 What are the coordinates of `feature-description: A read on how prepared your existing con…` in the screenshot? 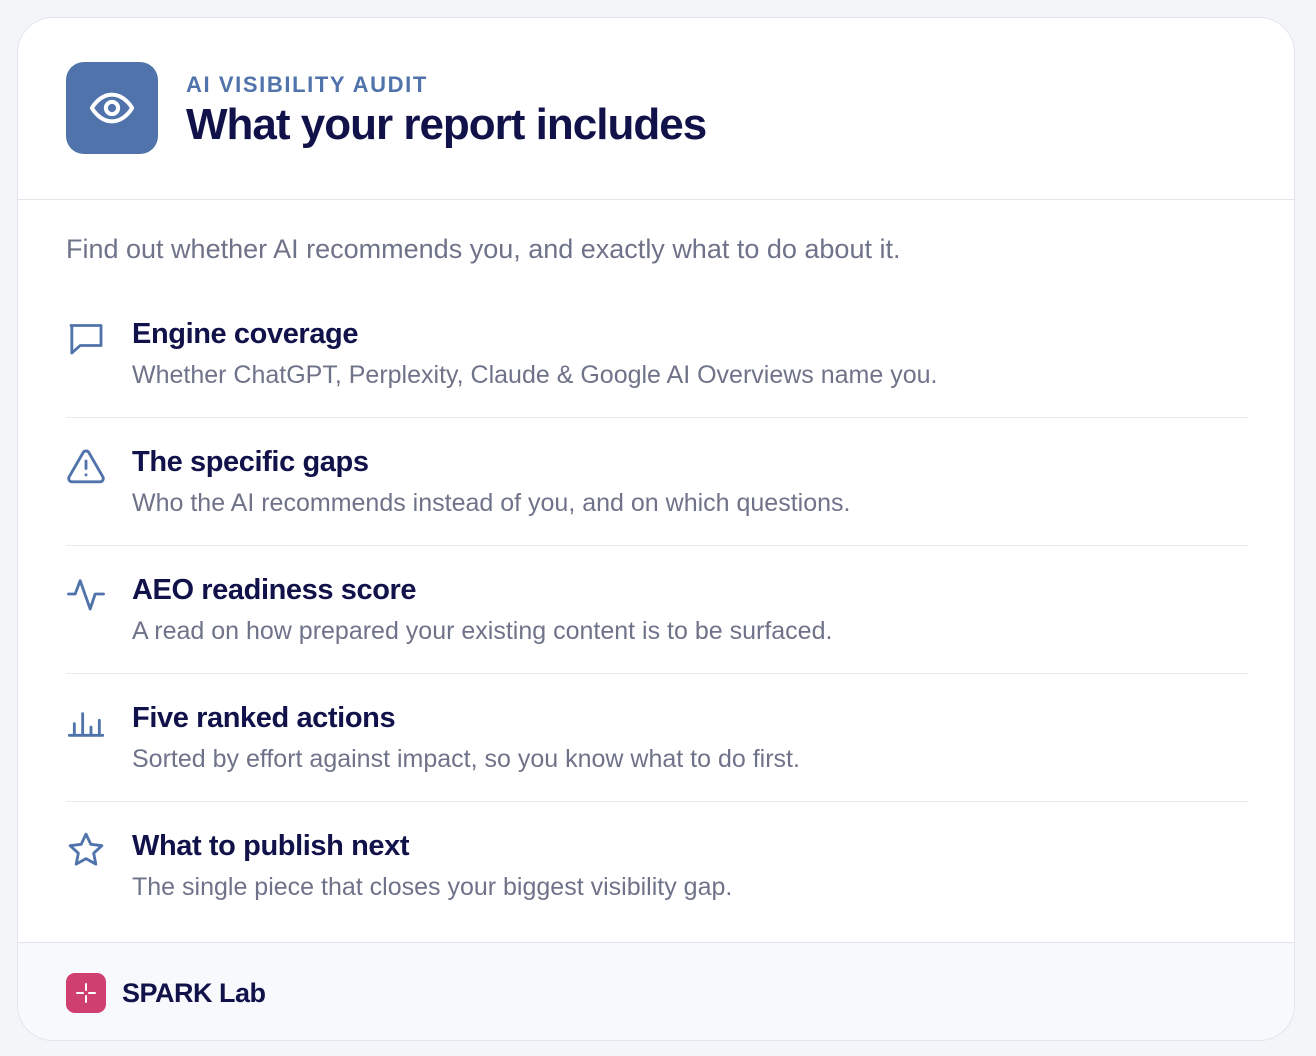 It's located at (482, 631).